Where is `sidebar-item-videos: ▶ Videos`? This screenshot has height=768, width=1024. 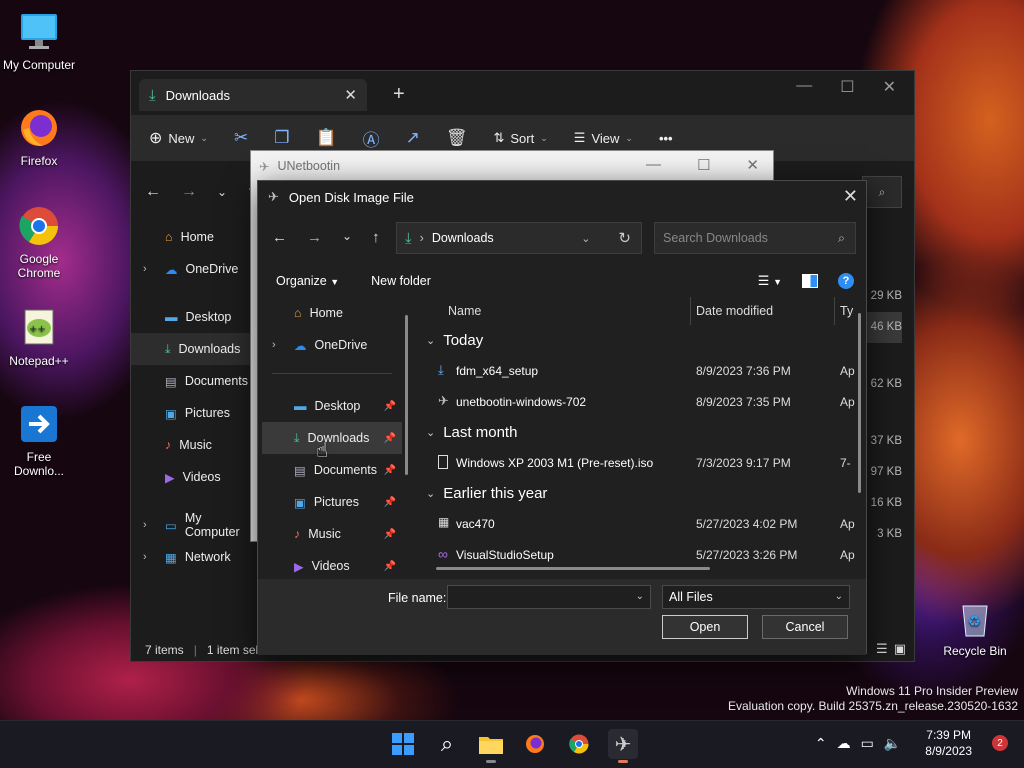
sidebar-item-videos: ▶ Videos is located at coordinates (193, 477).